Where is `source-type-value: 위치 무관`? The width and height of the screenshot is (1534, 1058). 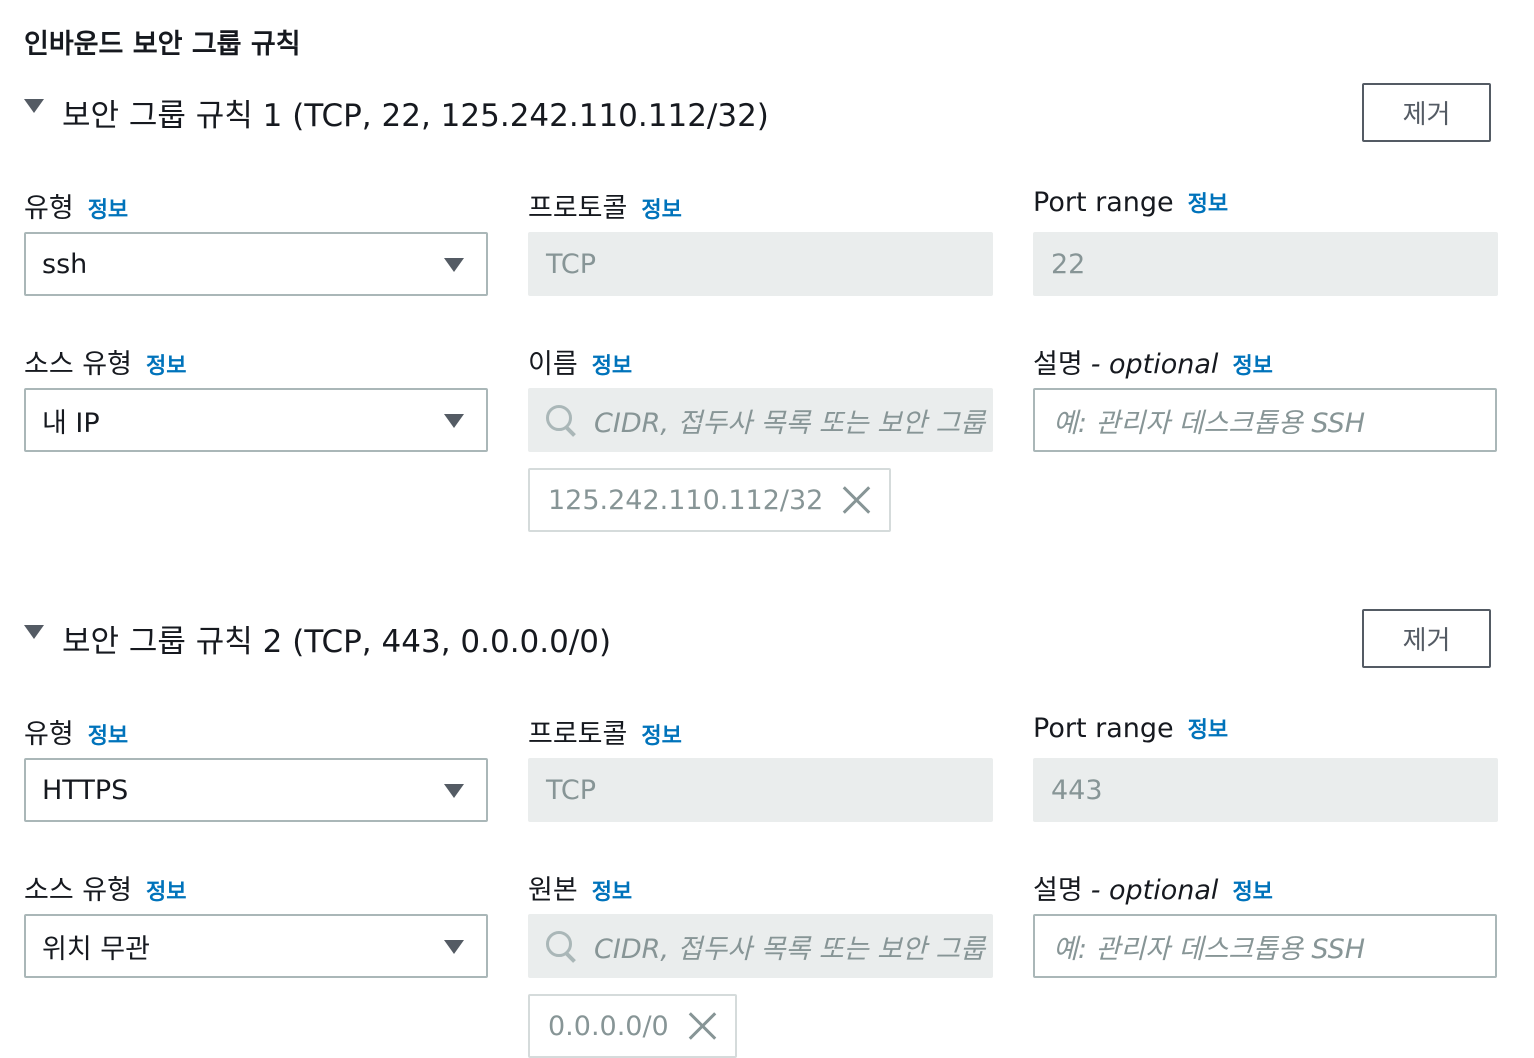 source-type-value: 위치 무관 is located at coordinates (96, 949).